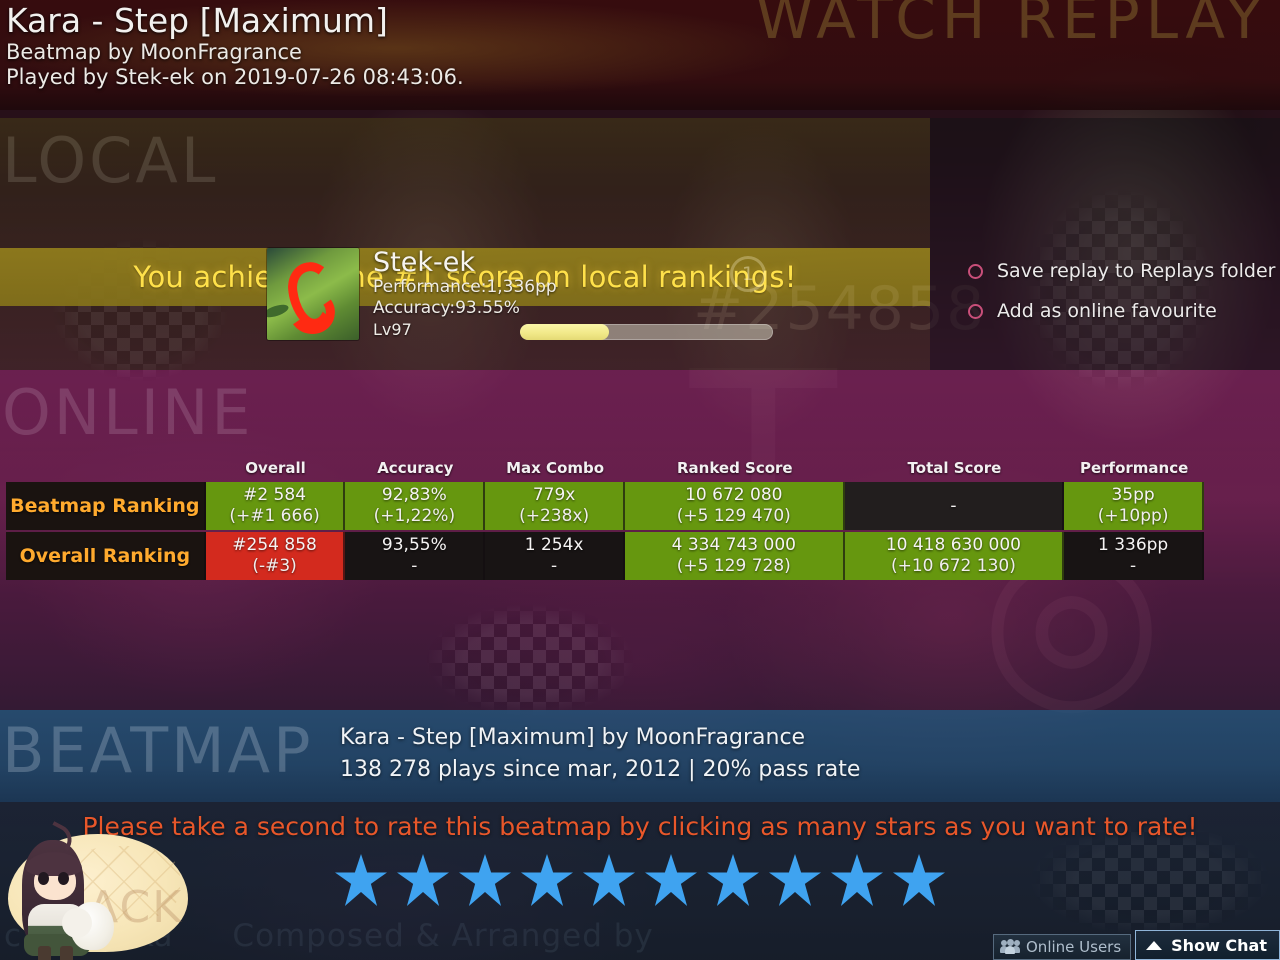  Describe the element at coordinates (274, 566) in the screenshot. I see `cell-delta: (-#3)` at that location.